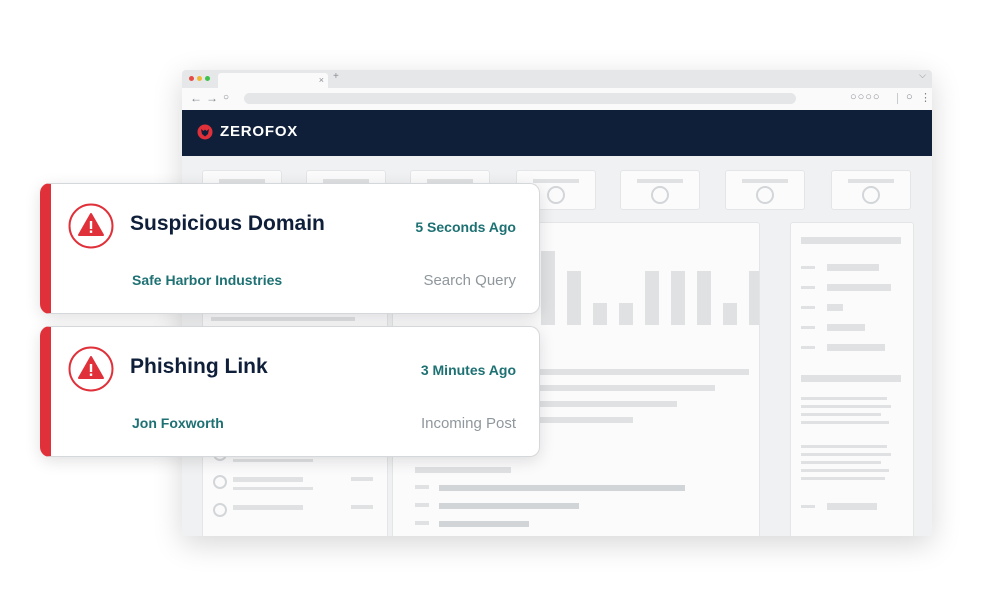 The image size is (1002, 607). I want to click on browser-tab: ×, so click(273, 80).